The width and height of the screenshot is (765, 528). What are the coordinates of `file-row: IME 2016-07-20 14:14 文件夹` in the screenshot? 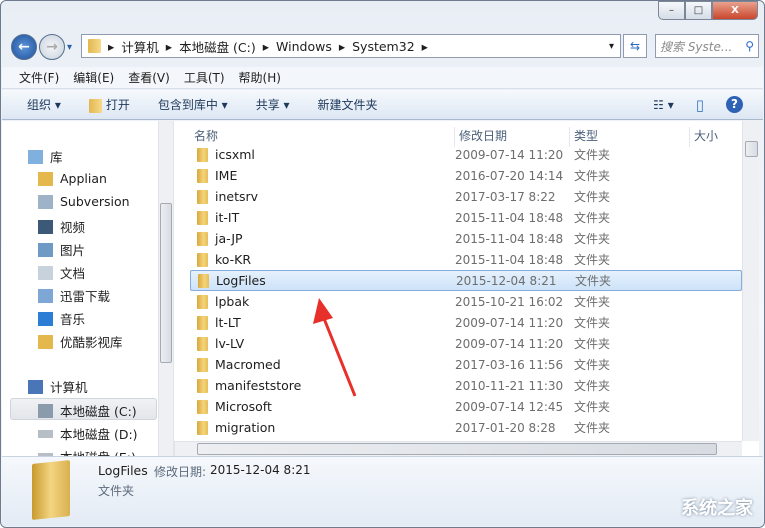 It's located at (466, 175).